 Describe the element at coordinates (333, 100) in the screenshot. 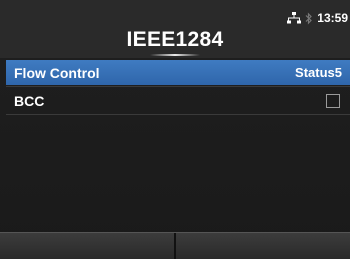

I see `bcc-checkbox` at that location.